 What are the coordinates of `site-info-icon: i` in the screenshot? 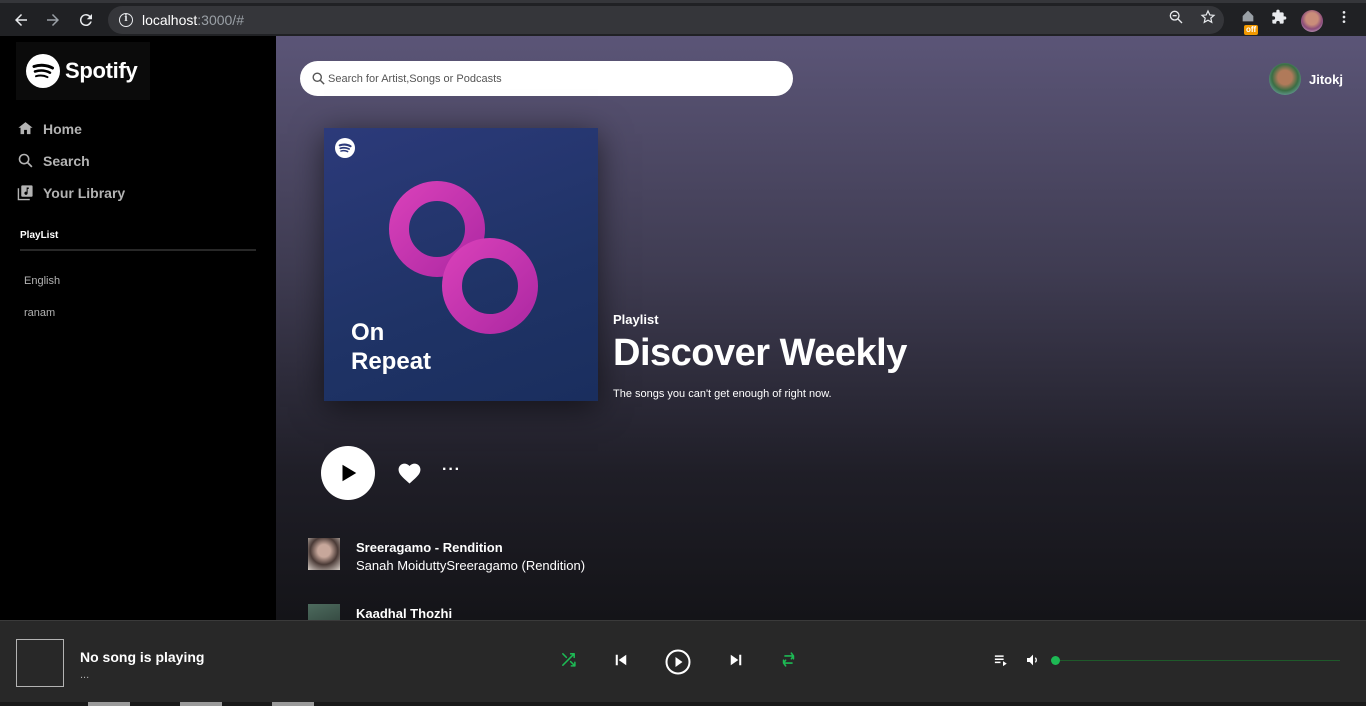 It's located at (126, 20).